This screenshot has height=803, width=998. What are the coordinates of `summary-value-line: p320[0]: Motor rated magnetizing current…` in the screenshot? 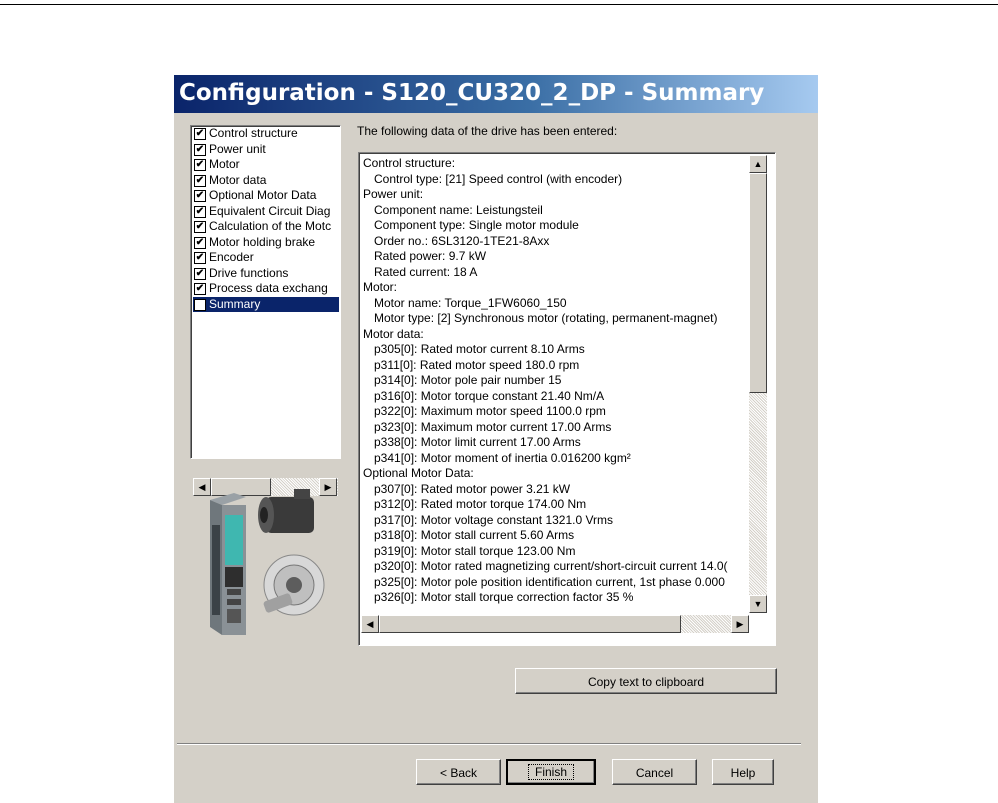 It's located at (551, 566).